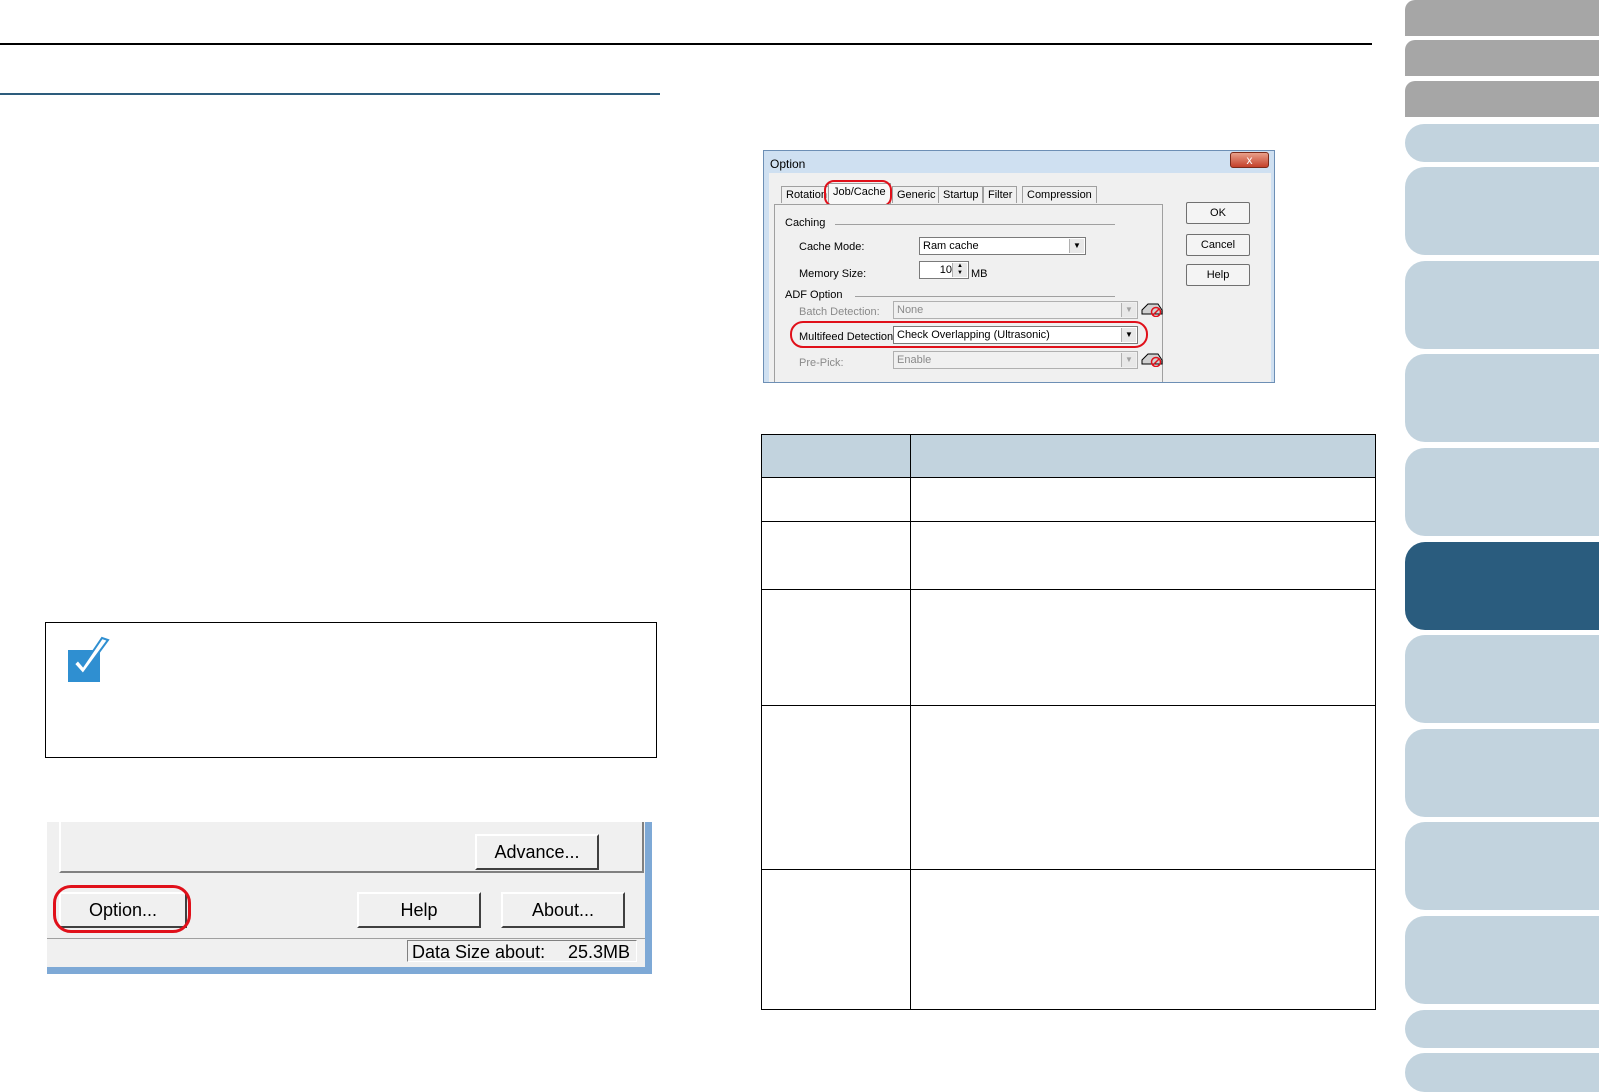 The image size is (1599, 1092). Describe the element at coordinates (1000, 194) in the screenshot. I see `tab-filter: Filter` at that location.